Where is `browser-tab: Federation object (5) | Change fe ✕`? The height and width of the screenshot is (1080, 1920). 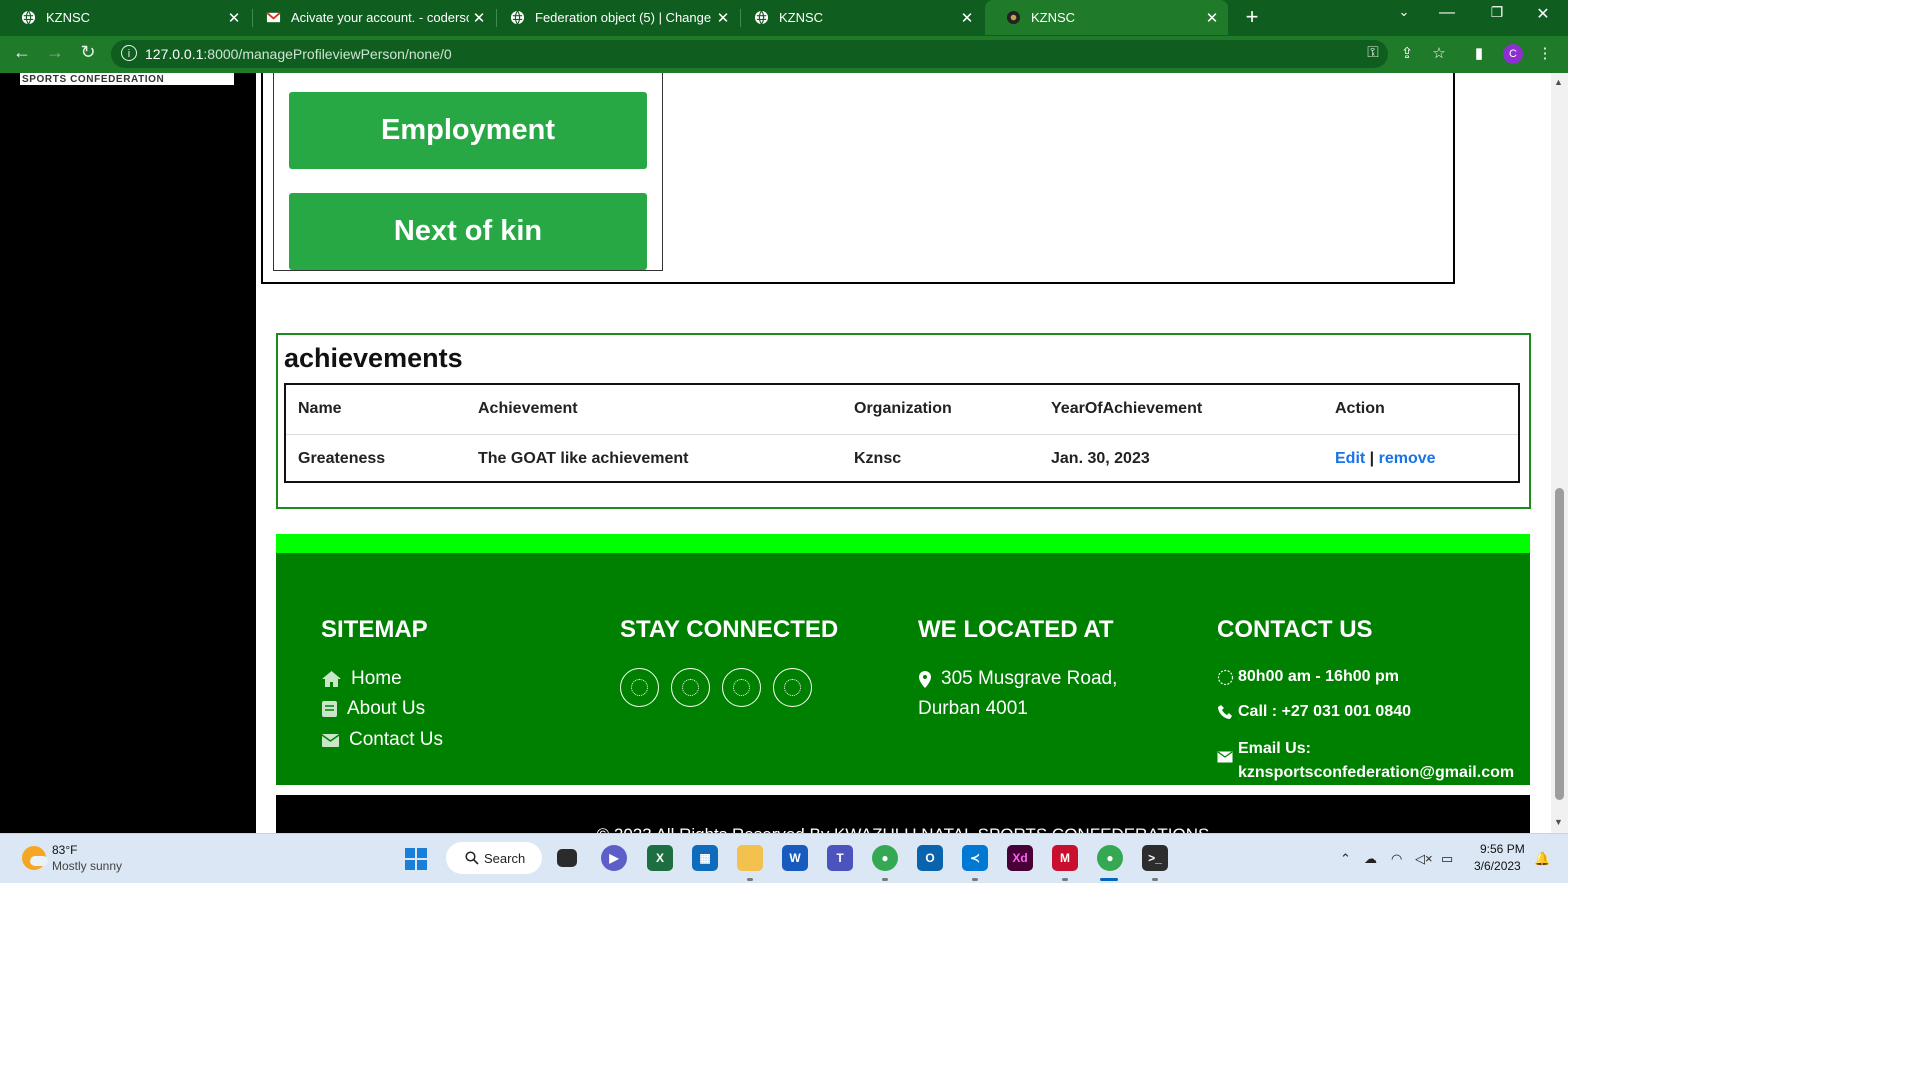 browser-tab: Federation object (5) | Change fe ✕ is located at coordinates (614, 17).